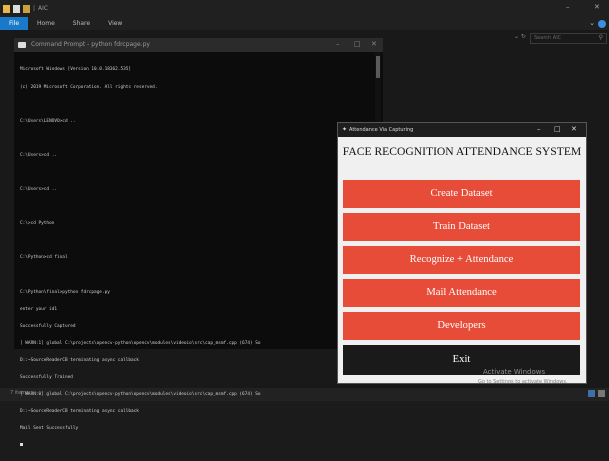 This screenshot has height=461, width=609. What do you see at coordinates (591, 393) in the screenshot?
I see `details-view-icon` at bounding box center [591, 393].